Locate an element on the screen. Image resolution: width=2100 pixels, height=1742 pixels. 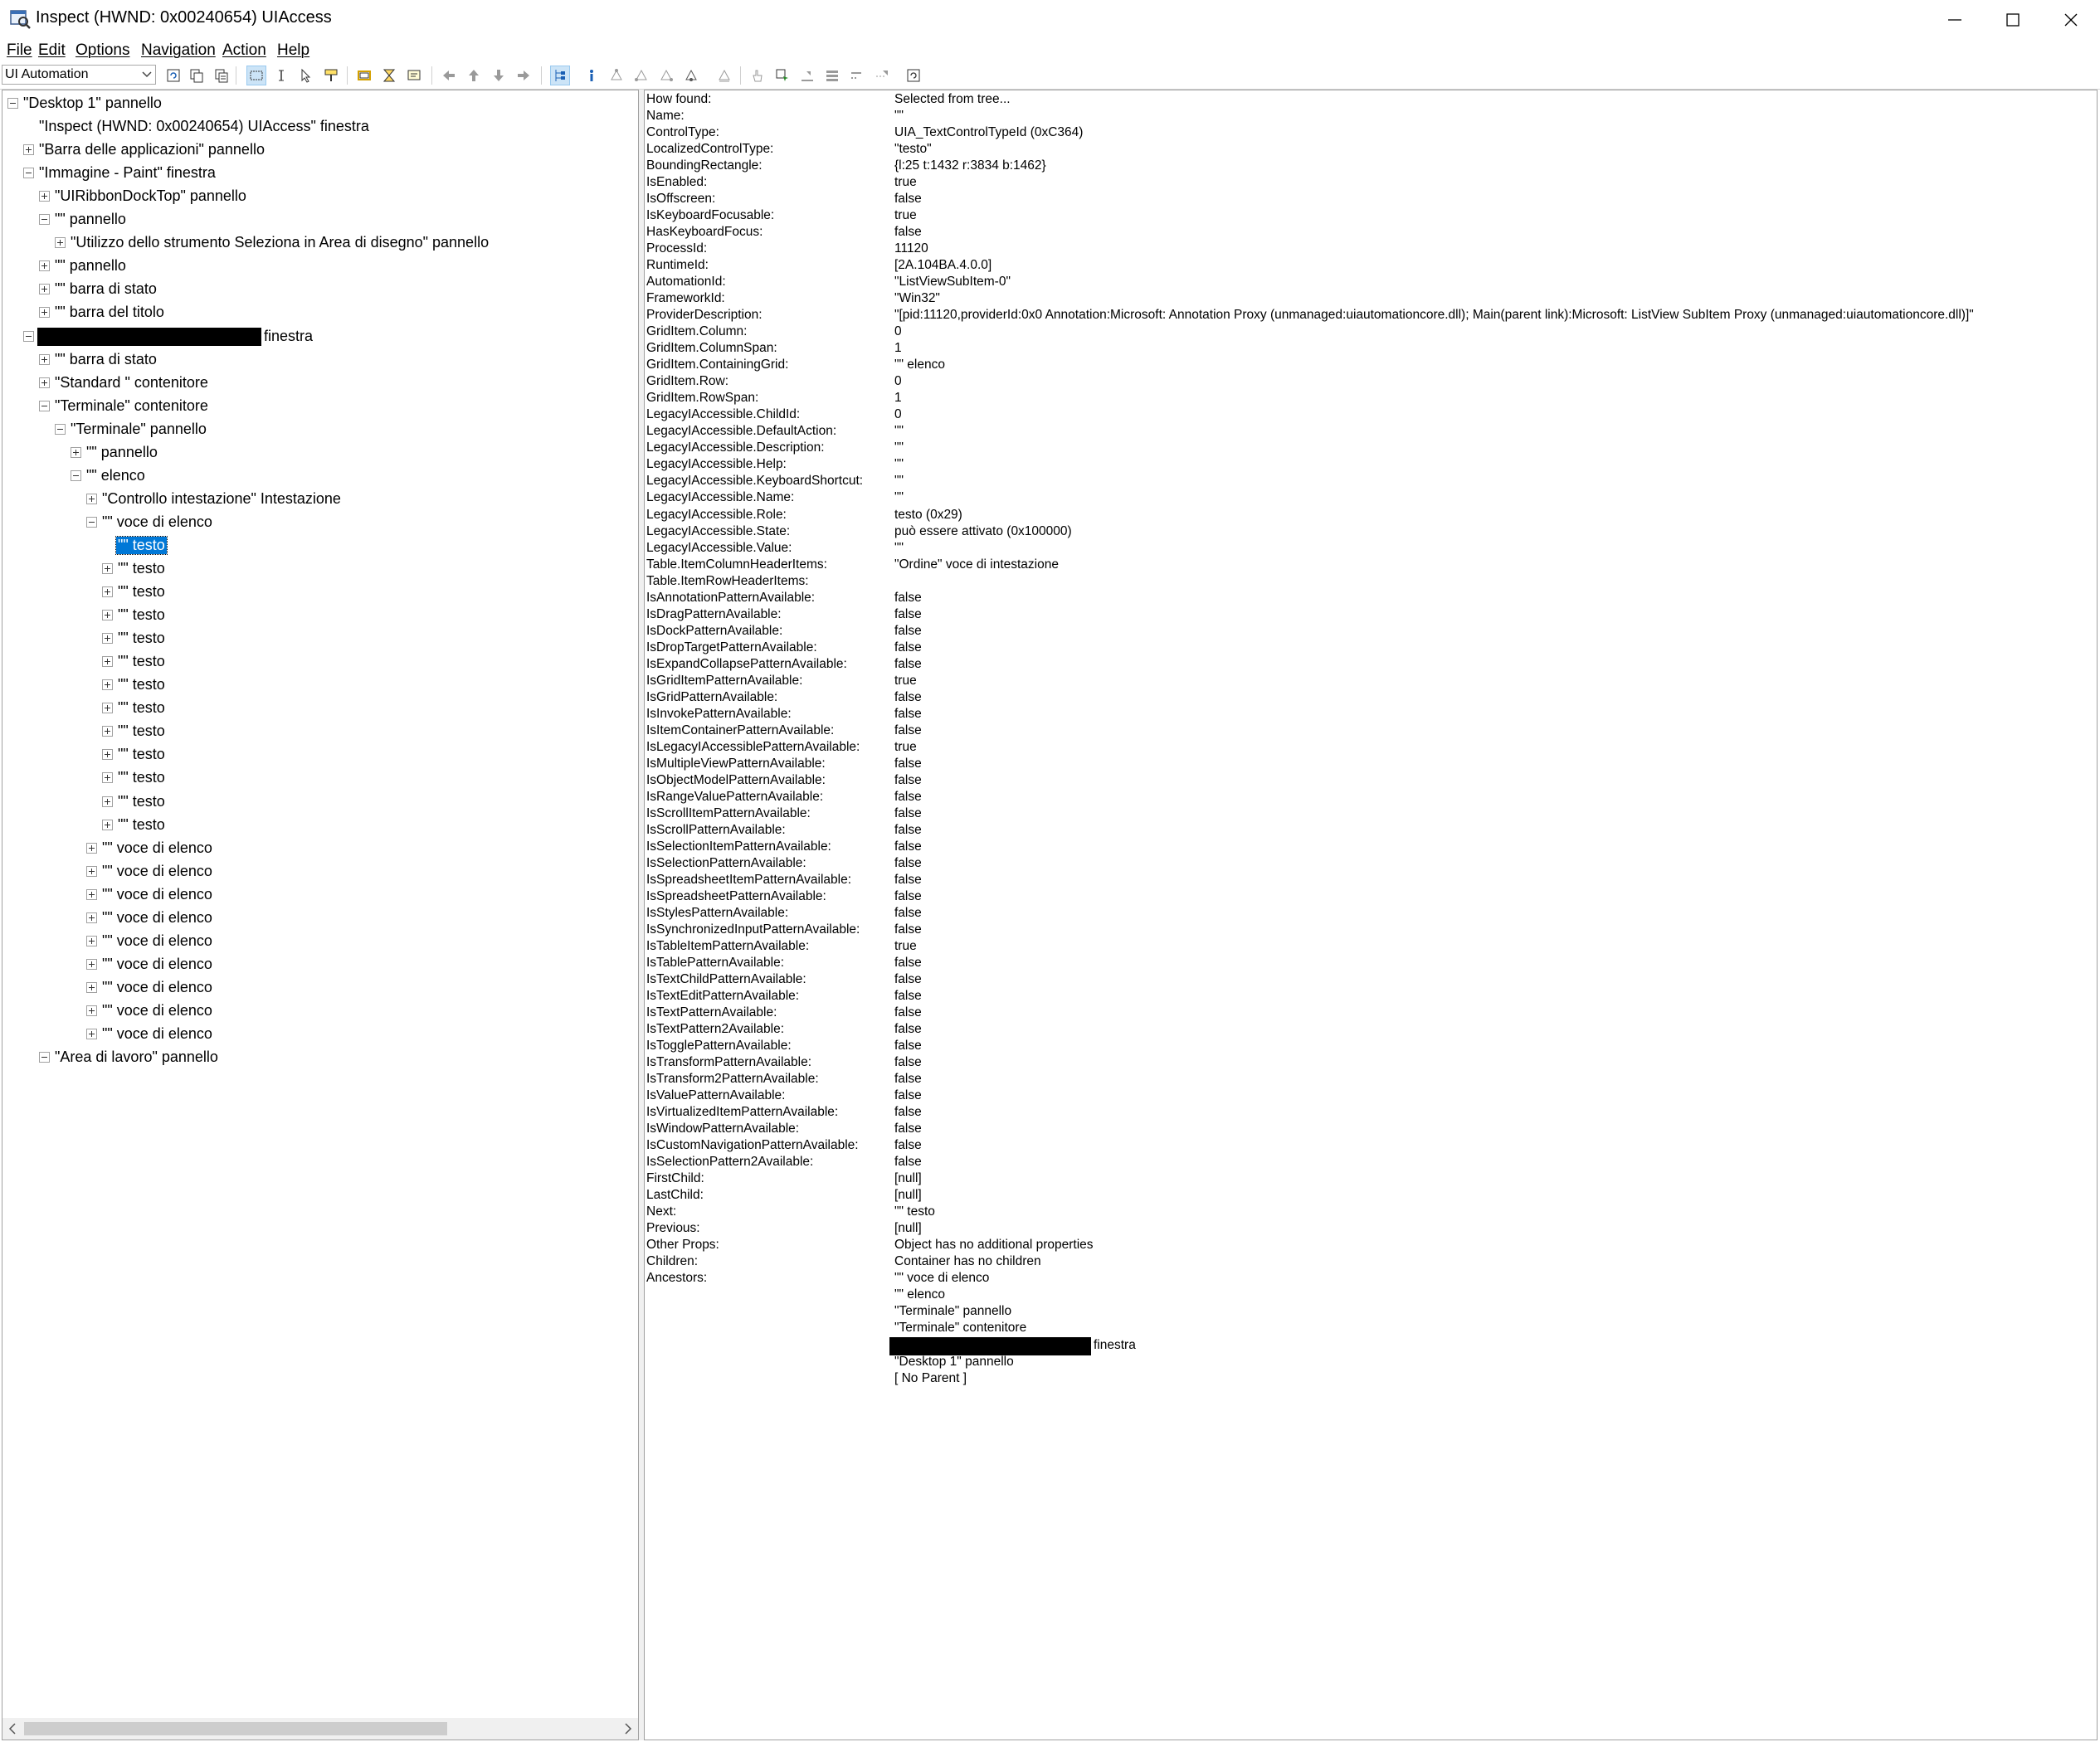
watch-cursor-button is located at coordinates (306, 75).